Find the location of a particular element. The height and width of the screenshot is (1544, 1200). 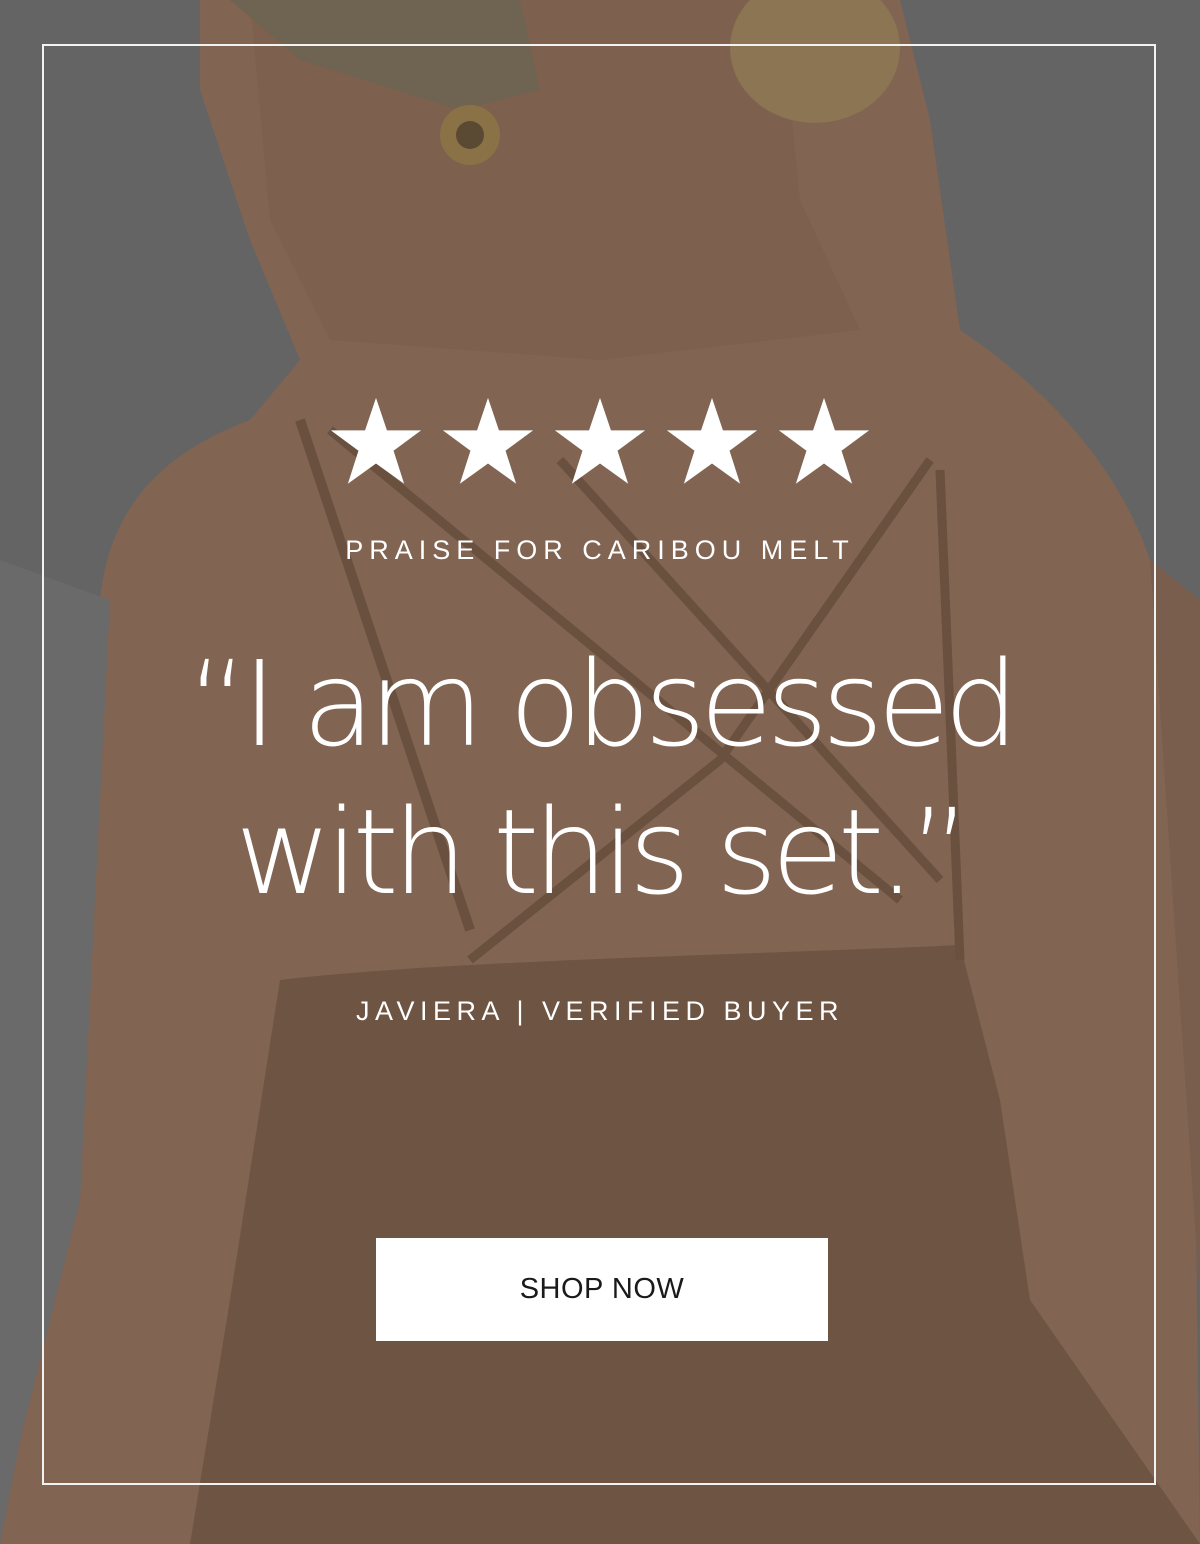

shop-now-button: SHOP NOW is located at coordinates (602, 1289).